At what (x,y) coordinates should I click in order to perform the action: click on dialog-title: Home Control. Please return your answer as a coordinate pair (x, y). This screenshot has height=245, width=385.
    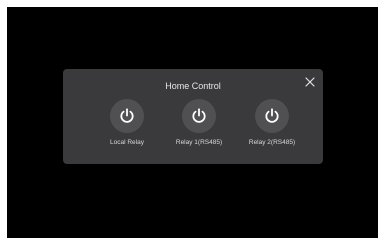
    Looking at the image, I should click on (193, 86).